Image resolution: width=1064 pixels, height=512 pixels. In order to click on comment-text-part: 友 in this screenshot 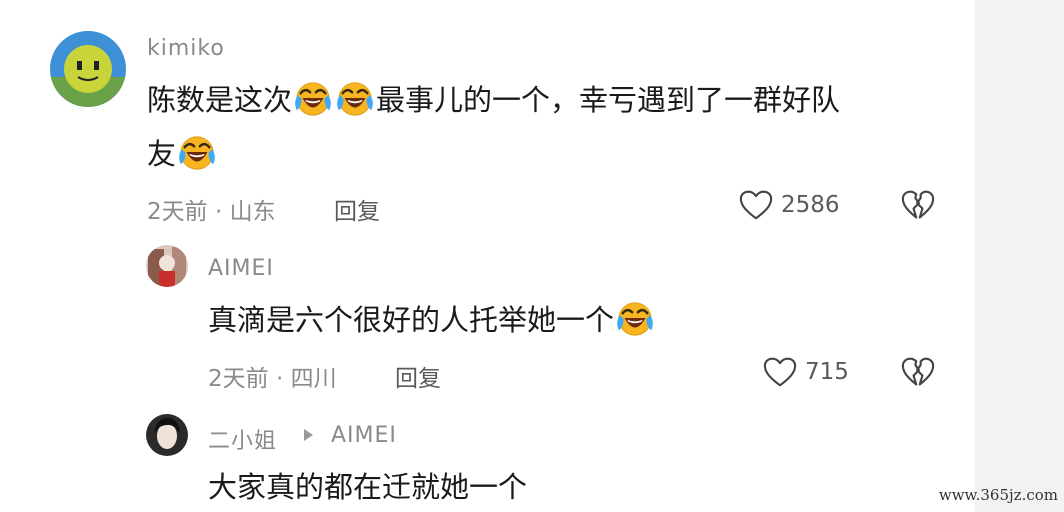, I will do `click(162, 154)`.